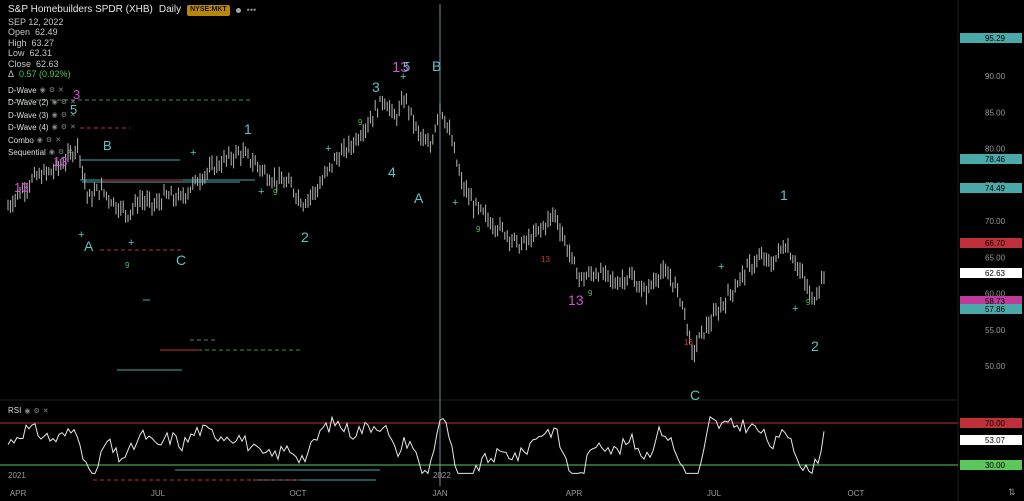 This screenshot has width=1024, height=501. Describe the element at coordinates (17, 42) in the screenshot. I see `ohlc-high-label: High` at that location.